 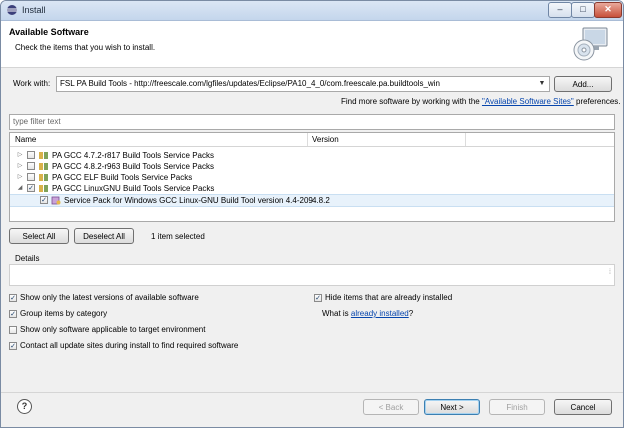 What do you see at coordinates (517, 407) in the screenshot?
I see `finish-button: Finish` at bounding box center [517, 407].